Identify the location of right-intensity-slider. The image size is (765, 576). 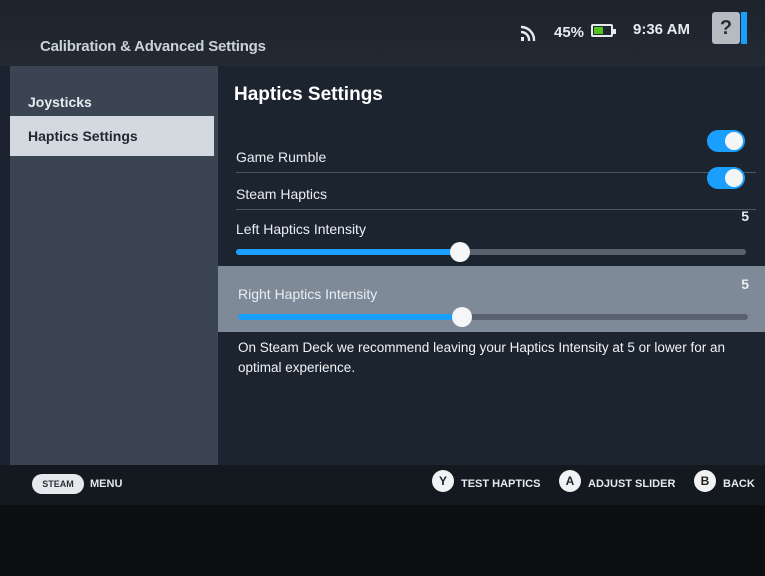
(493, 317).